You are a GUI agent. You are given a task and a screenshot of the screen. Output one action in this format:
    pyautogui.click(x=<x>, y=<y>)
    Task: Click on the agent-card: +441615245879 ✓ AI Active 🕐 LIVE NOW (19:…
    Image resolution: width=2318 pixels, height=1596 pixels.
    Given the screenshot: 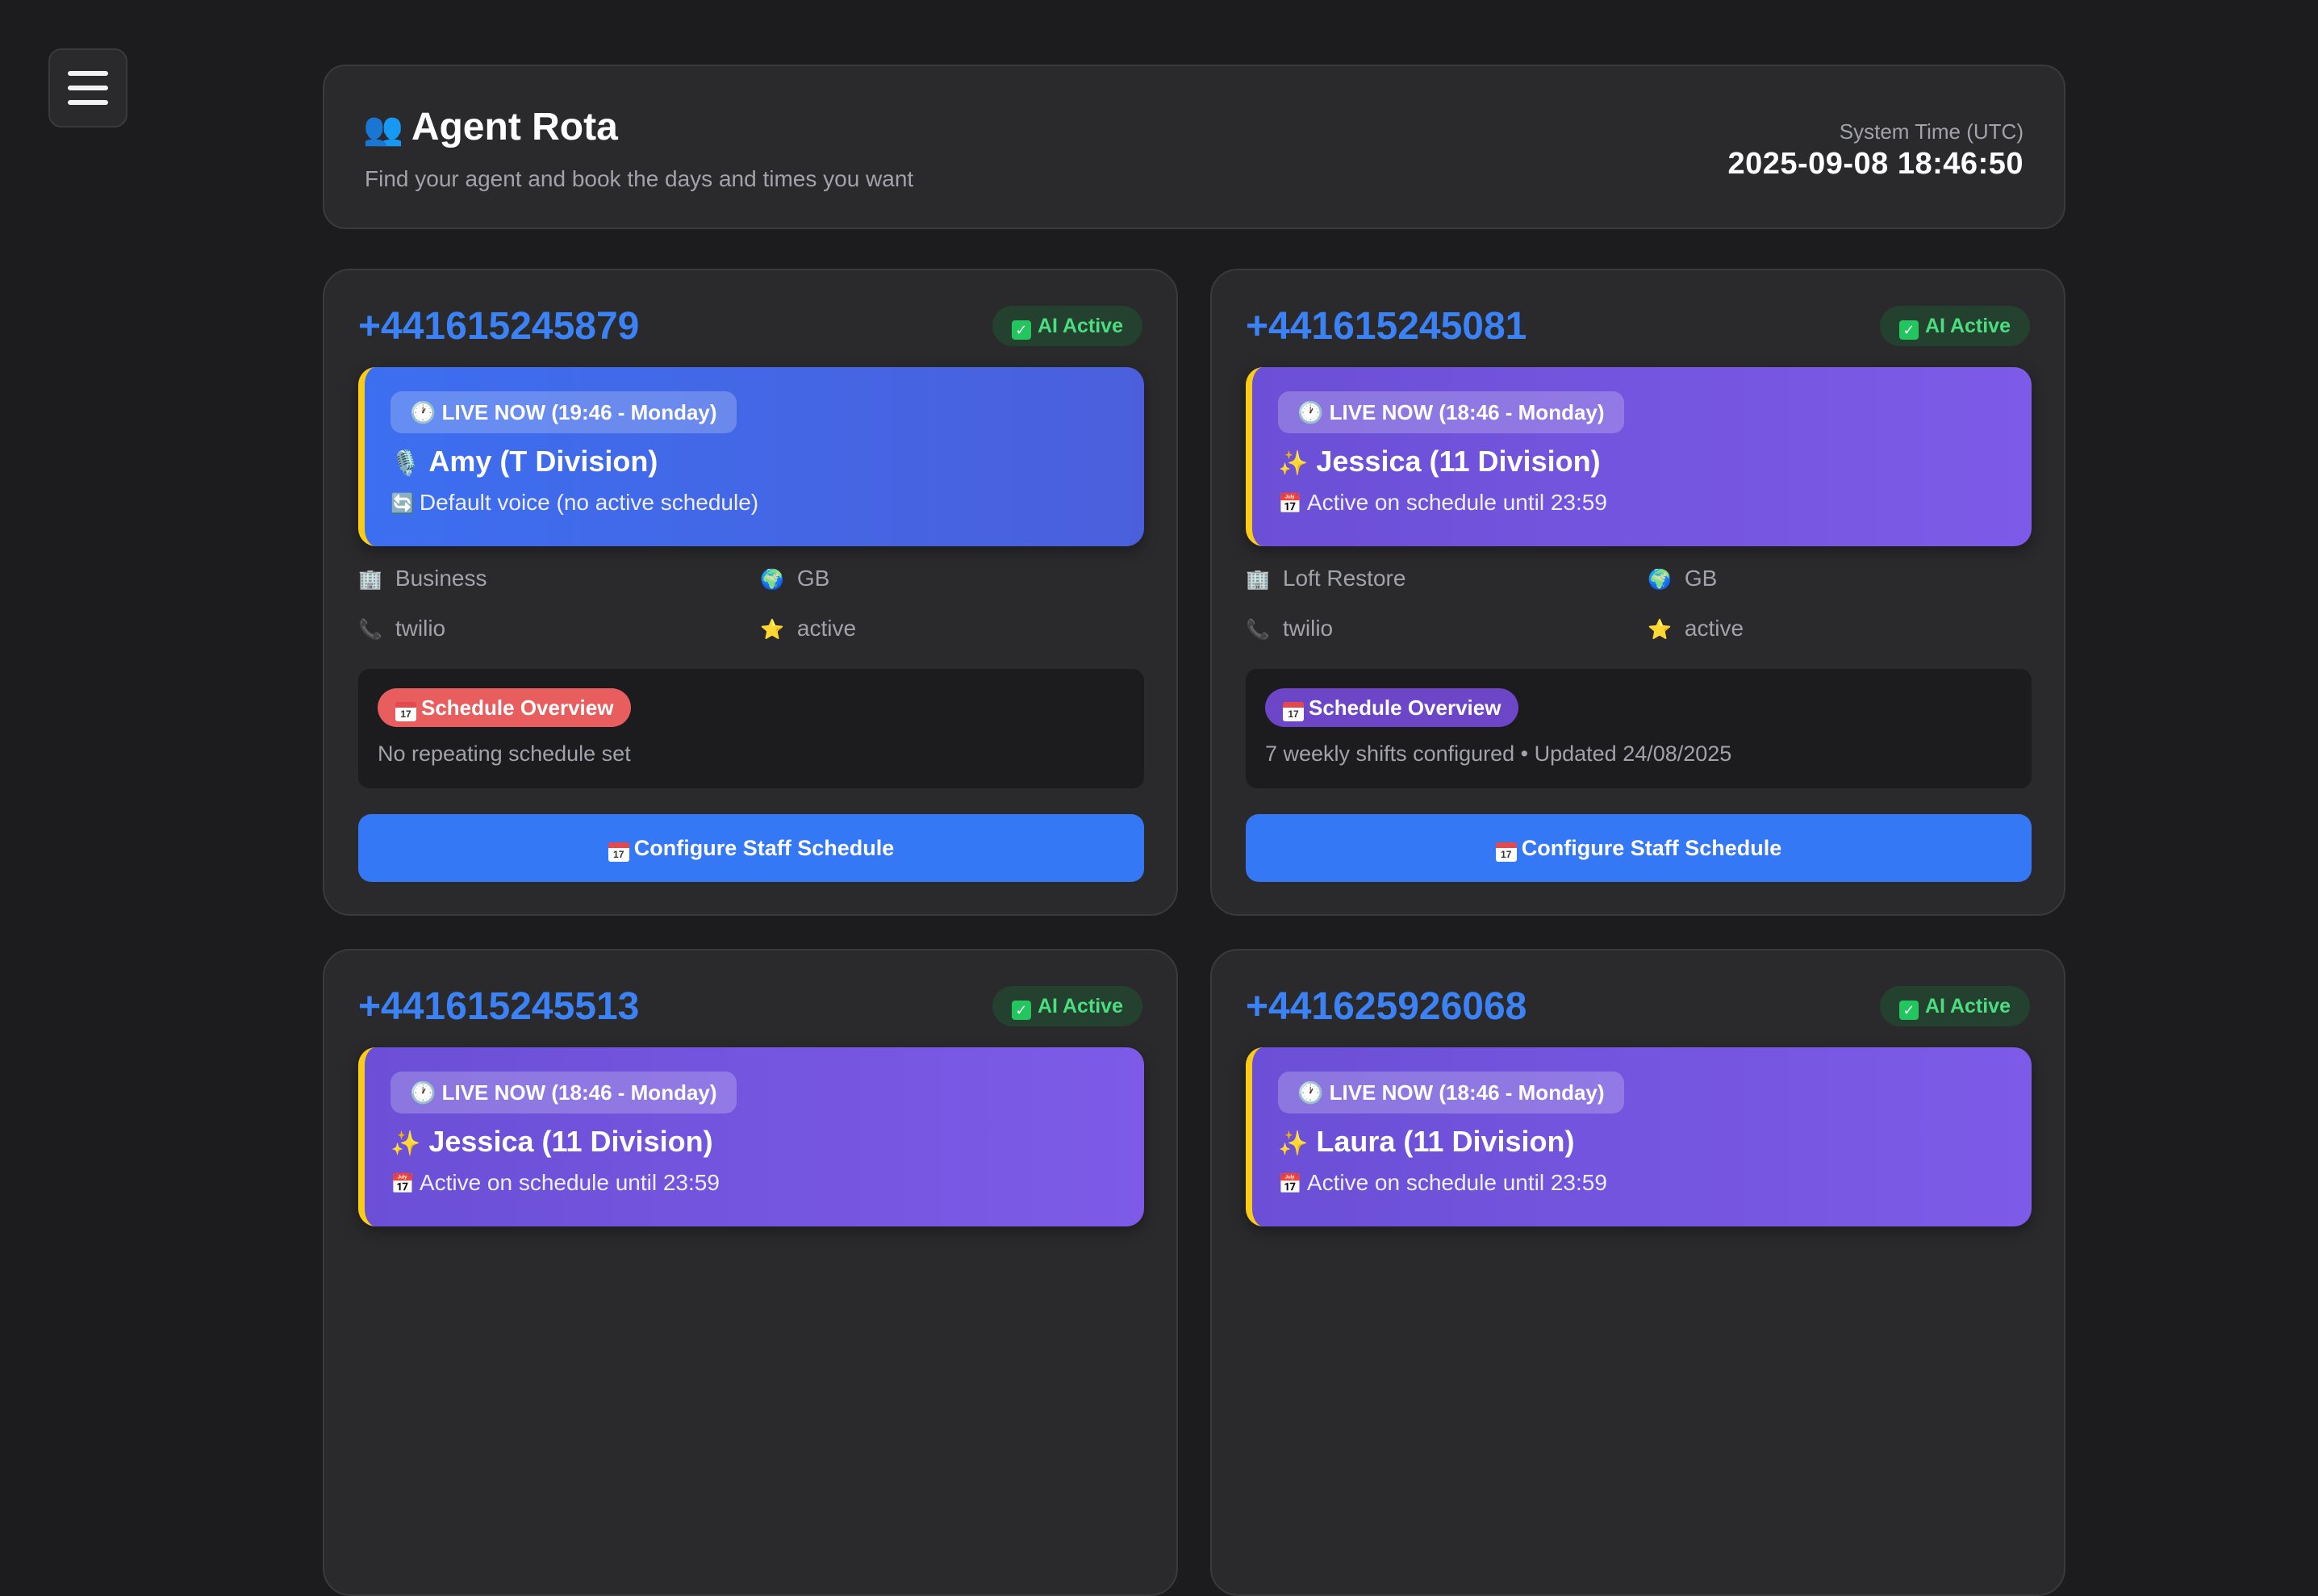 What is the action you would take?
    pyautogui.click(x=750, y=592)
    